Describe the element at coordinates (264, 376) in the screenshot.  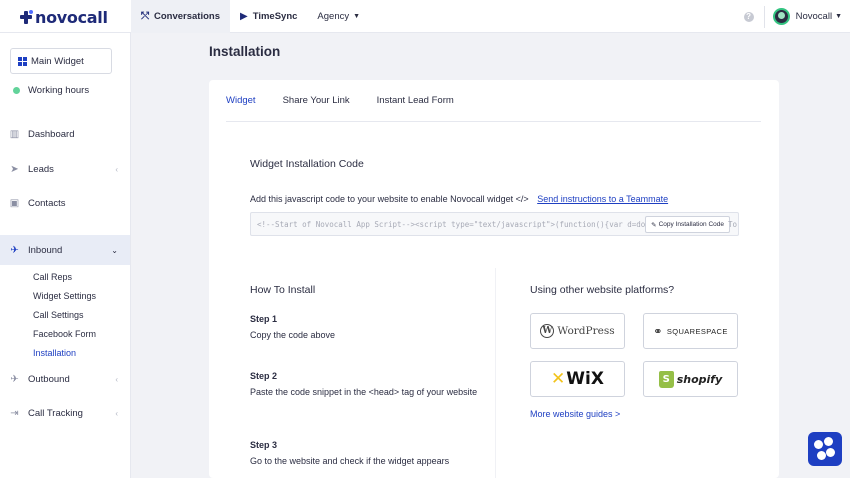
I see `step-2-label: Step 2` at that location.